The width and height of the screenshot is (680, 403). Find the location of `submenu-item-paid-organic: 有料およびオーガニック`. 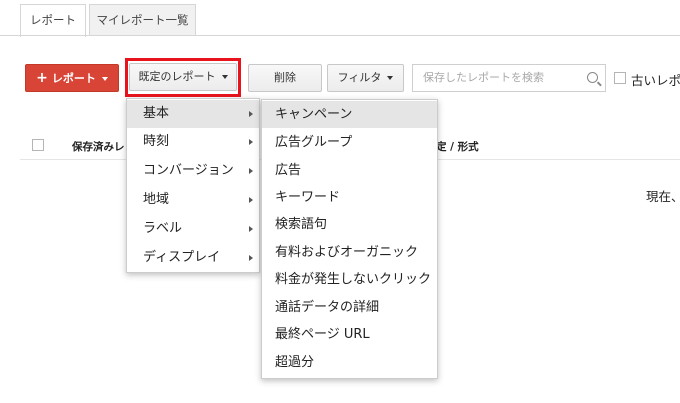

submenu-item-paid-organic: 有料およびオーガニック is located at coordinates (349, 252).